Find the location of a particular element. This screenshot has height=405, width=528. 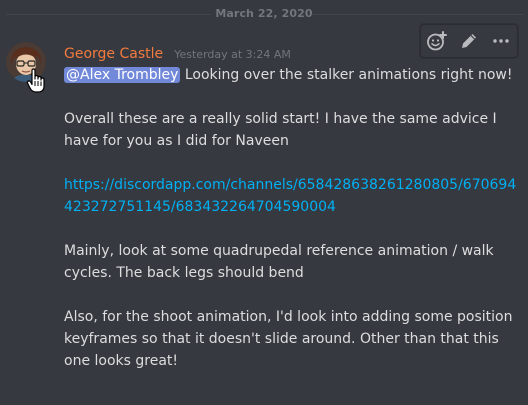

divider-line-right is located at coordinates (418, 14).